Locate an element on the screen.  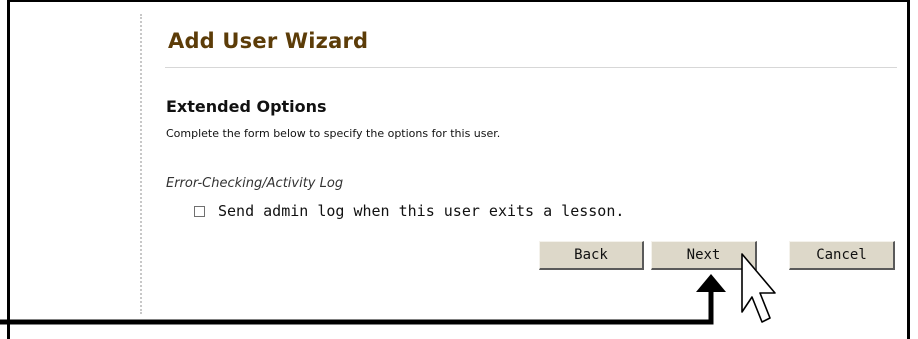
callout-arrow is located at coordinates (363, 299).